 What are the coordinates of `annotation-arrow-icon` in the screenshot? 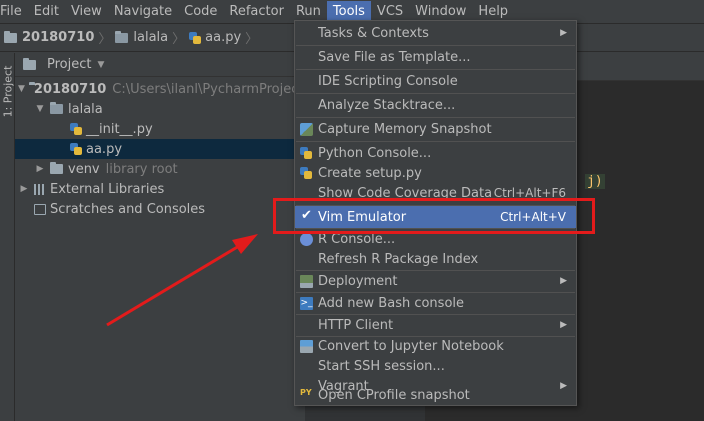 It's located at (182, 280).